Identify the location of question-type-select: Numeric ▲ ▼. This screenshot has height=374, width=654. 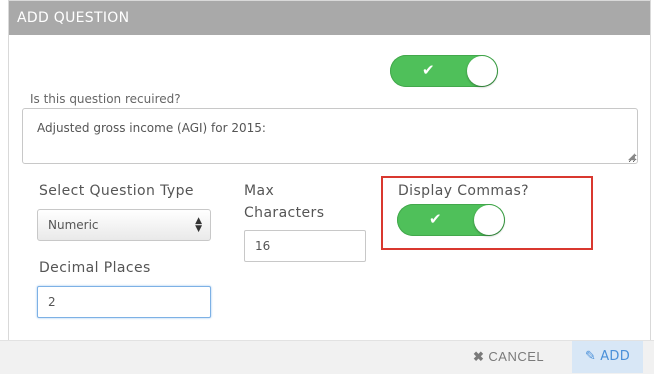
(124, 225).